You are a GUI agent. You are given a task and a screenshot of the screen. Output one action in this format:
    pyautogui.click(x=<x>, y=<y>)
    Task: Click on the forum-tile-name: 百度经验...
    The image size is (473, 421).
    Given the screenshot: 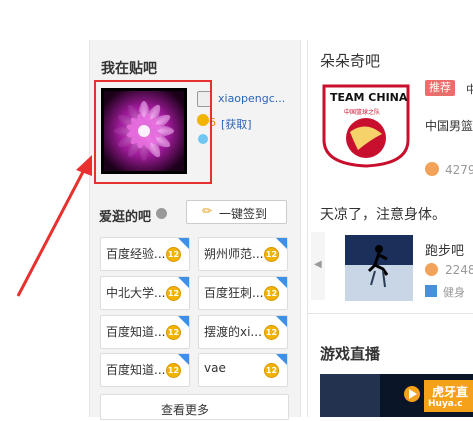 What is the action you would take?
    pyautogui.click(x=136, y=254)
    